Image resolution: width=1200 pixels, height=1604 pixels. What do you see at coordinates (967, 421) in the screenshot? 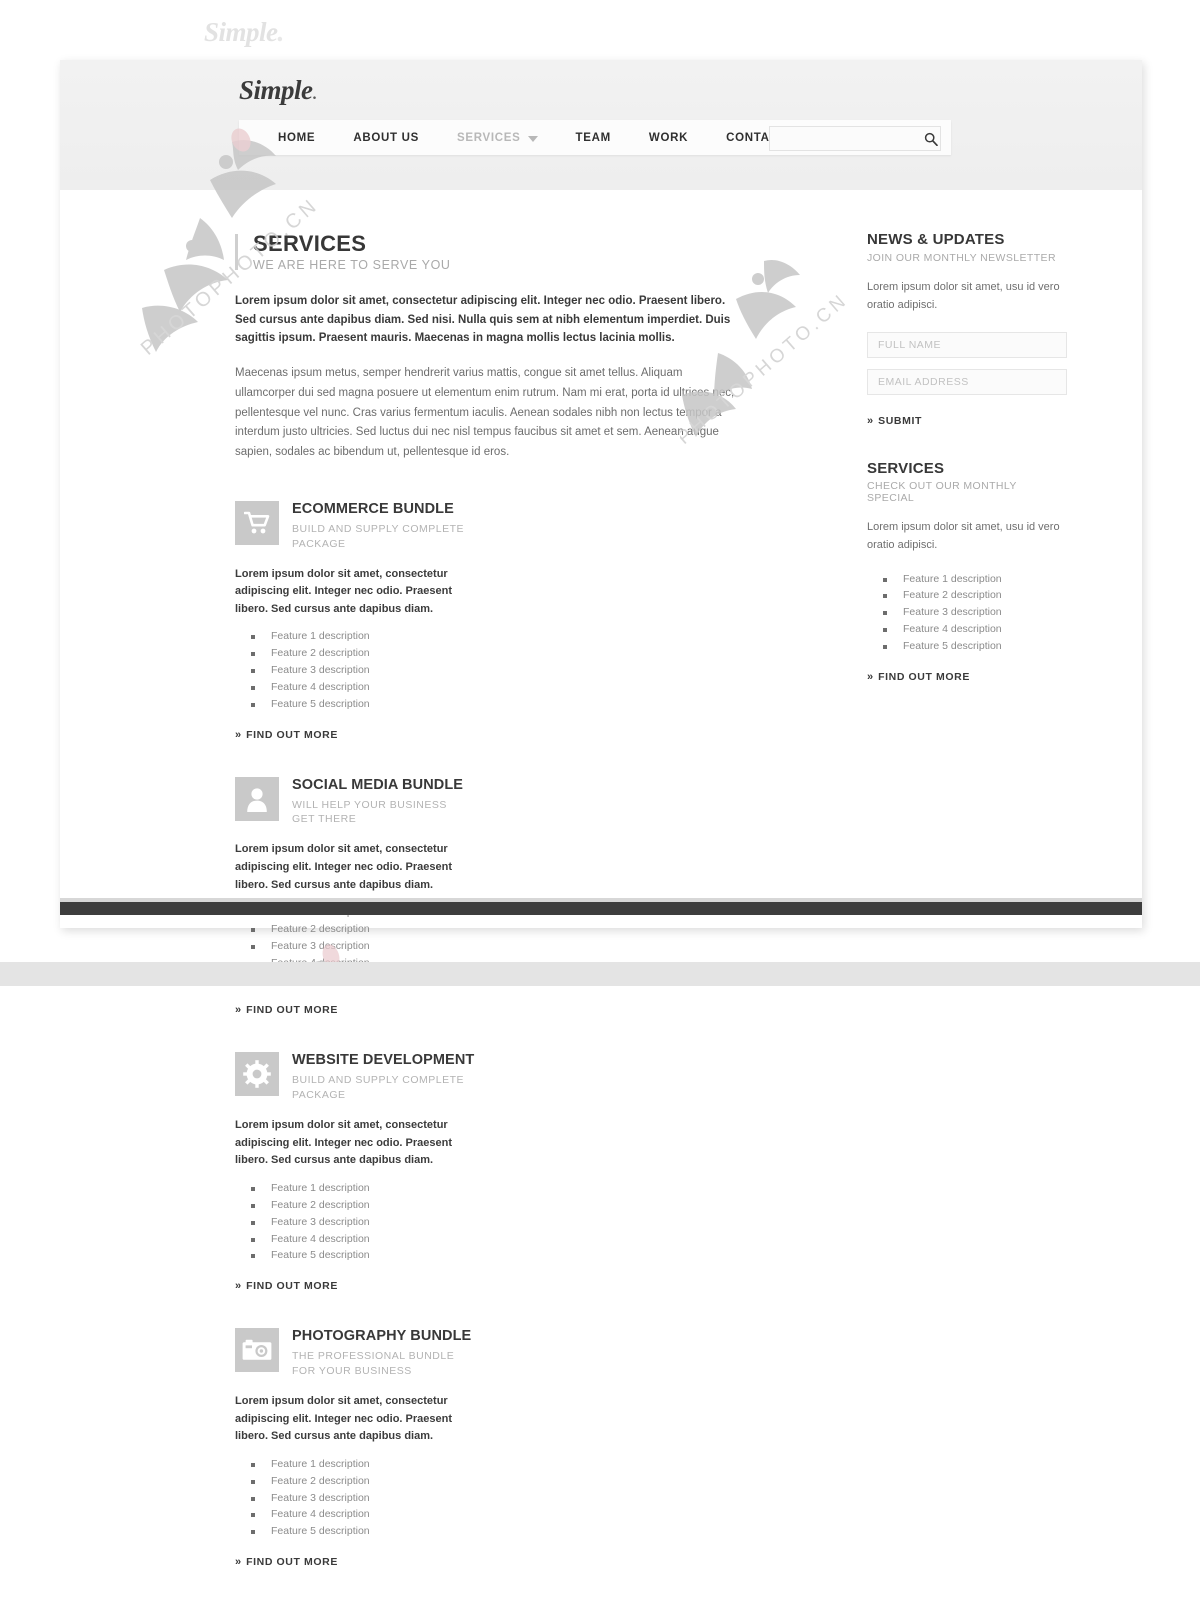
I see `submit-button: » SUBMIT` at bounding box center [967, 421].